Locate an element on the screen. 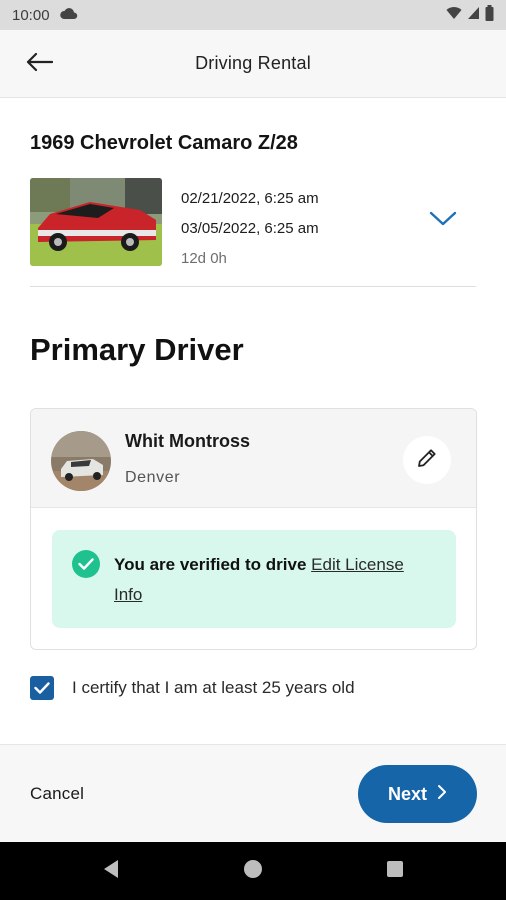  square-recents-icon is located at coordinates (395, 871).